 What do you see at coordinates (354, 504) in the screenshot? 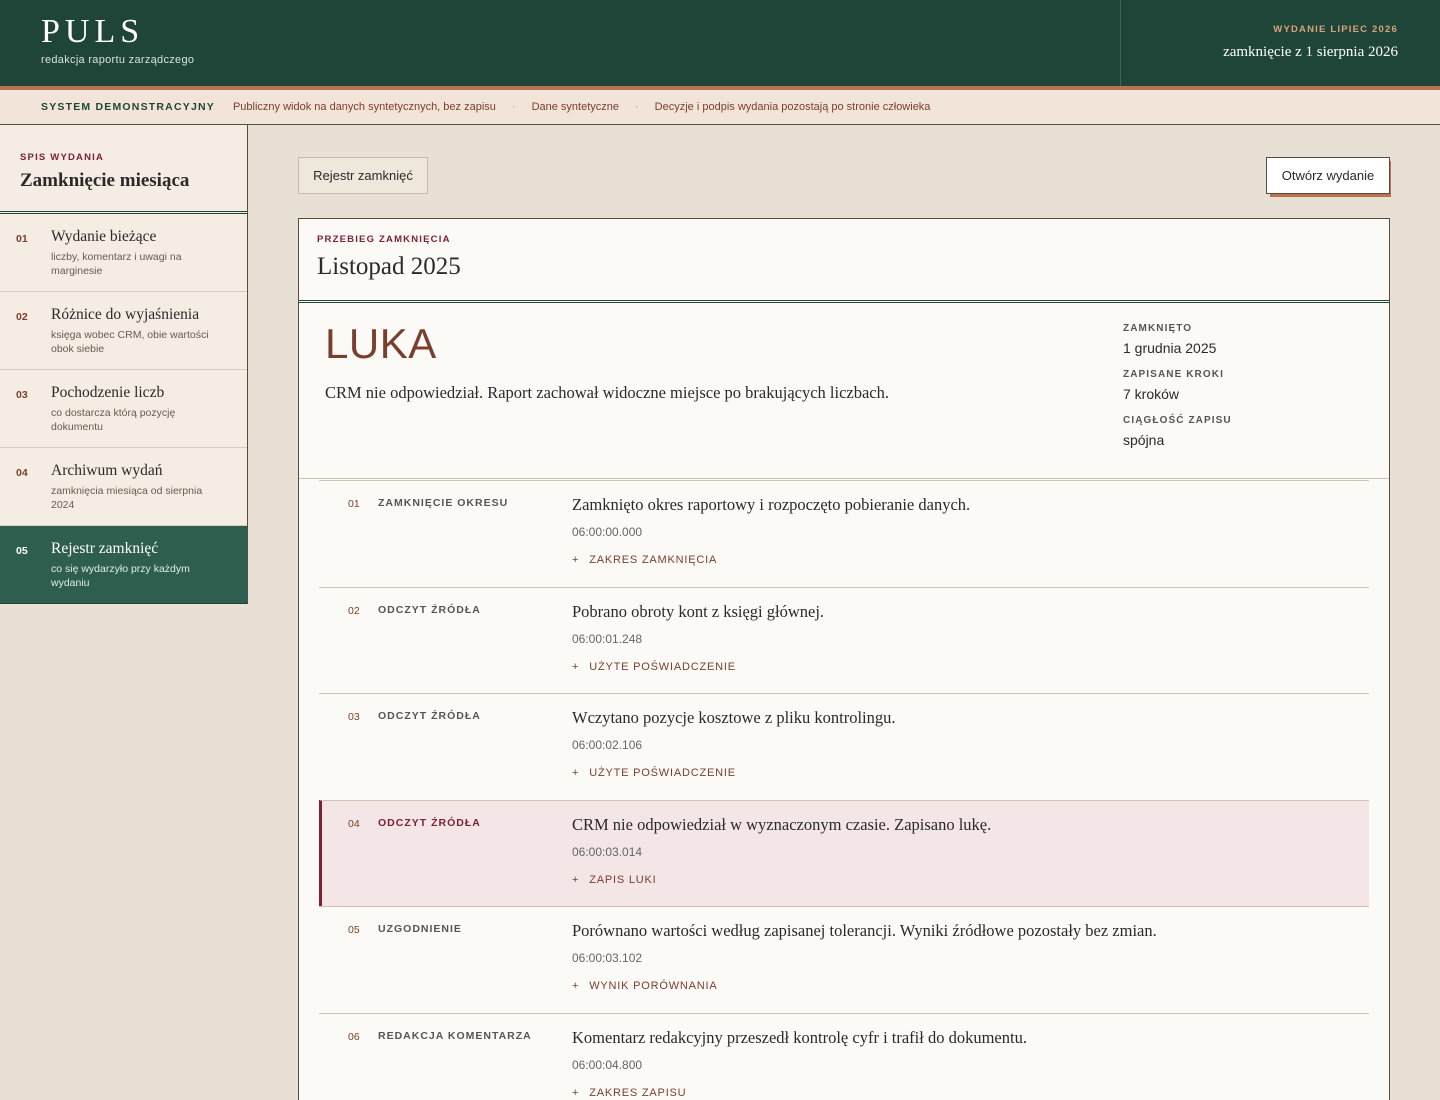
I see `step-number: 01` at bounding box center [354, 504].